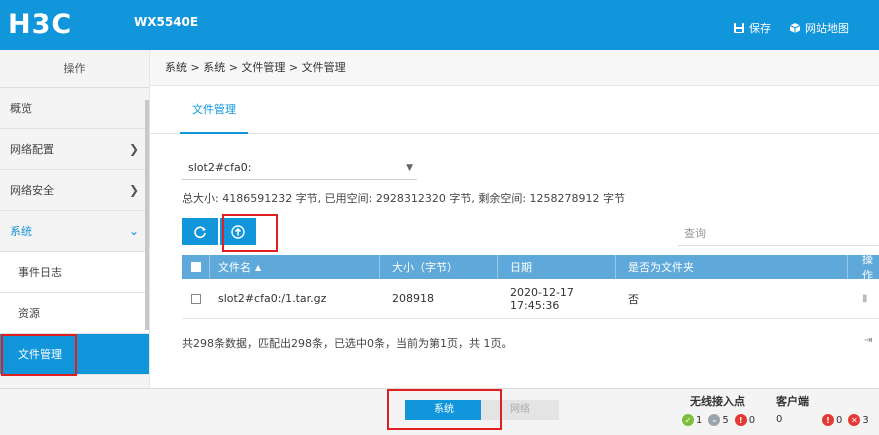 This screenshot has width=879, height=435. Describe the element at coordinates (40, 24) in the screenshot. I see `brand-logo: H3C` at that location.